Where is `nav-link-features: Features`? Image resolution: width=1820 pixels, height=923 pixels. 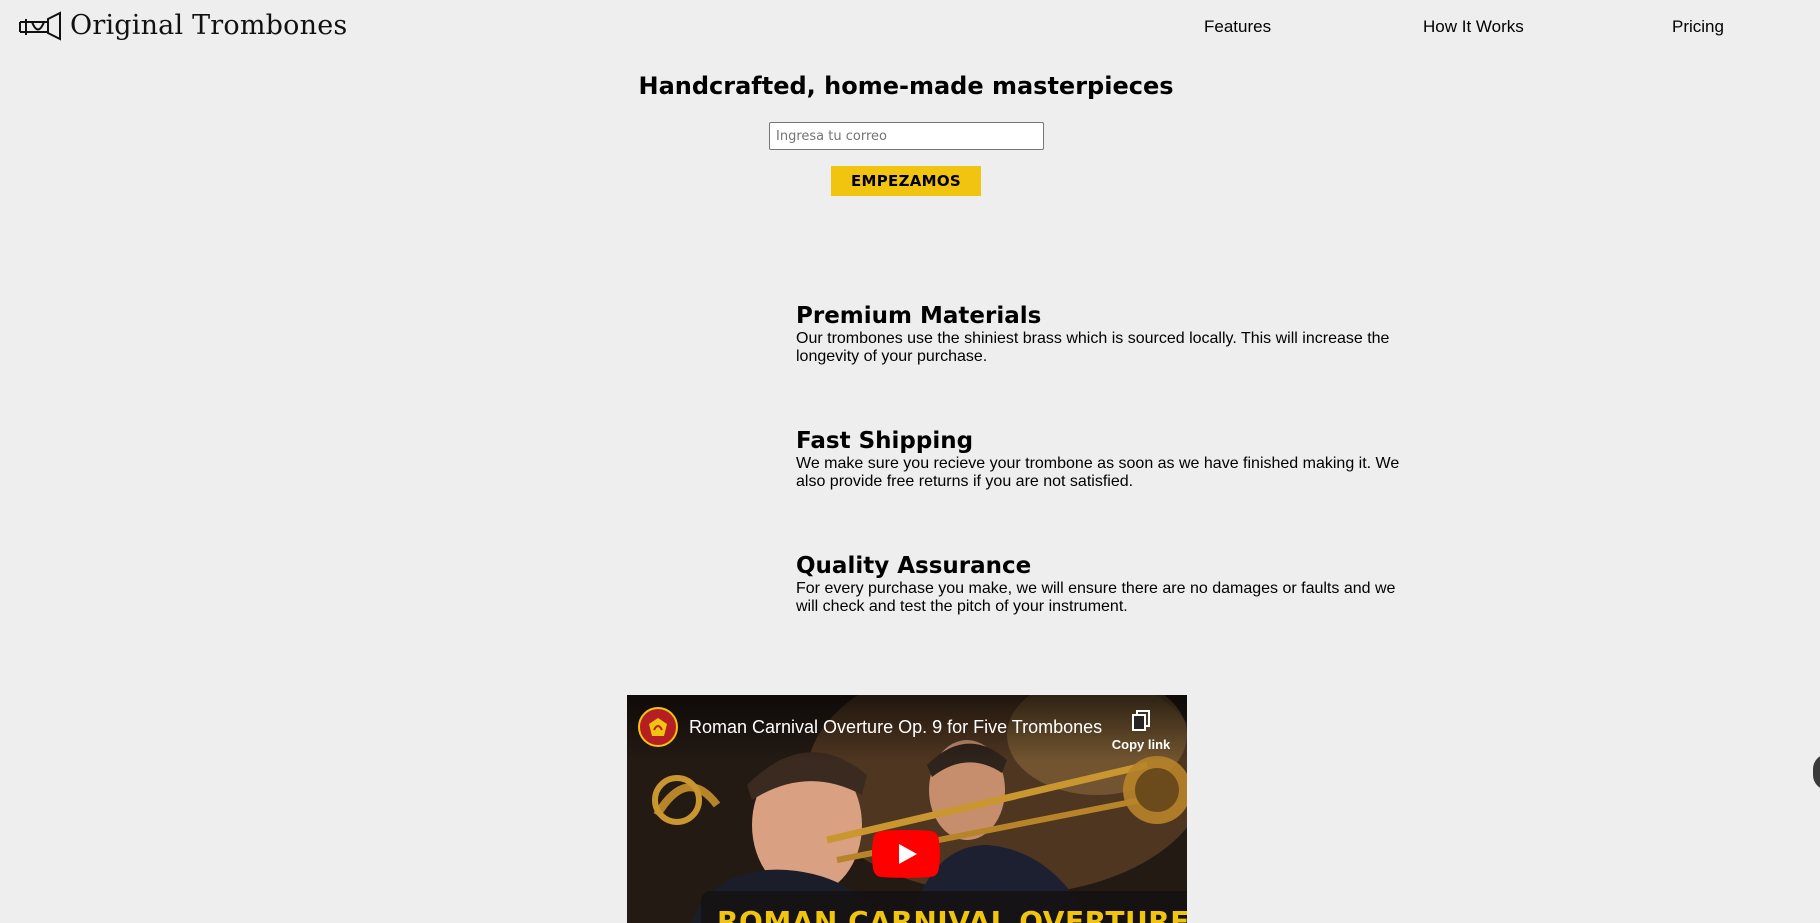
nav-link-features: Features is located at coordinates (1237, 27).